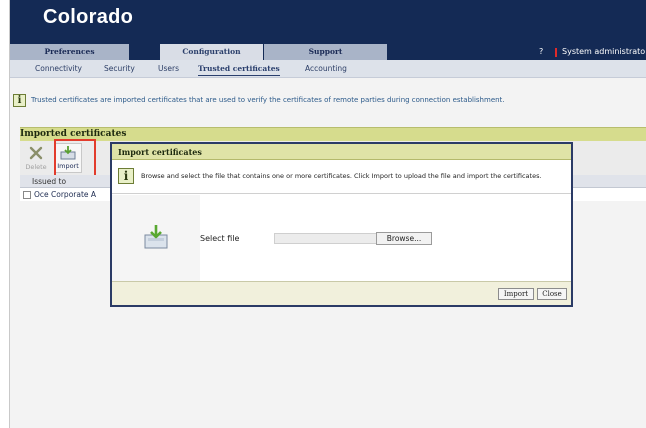  Describe the element at coordinates (239, 75) in the screenshot. I see `active-tab-underline` at that location.